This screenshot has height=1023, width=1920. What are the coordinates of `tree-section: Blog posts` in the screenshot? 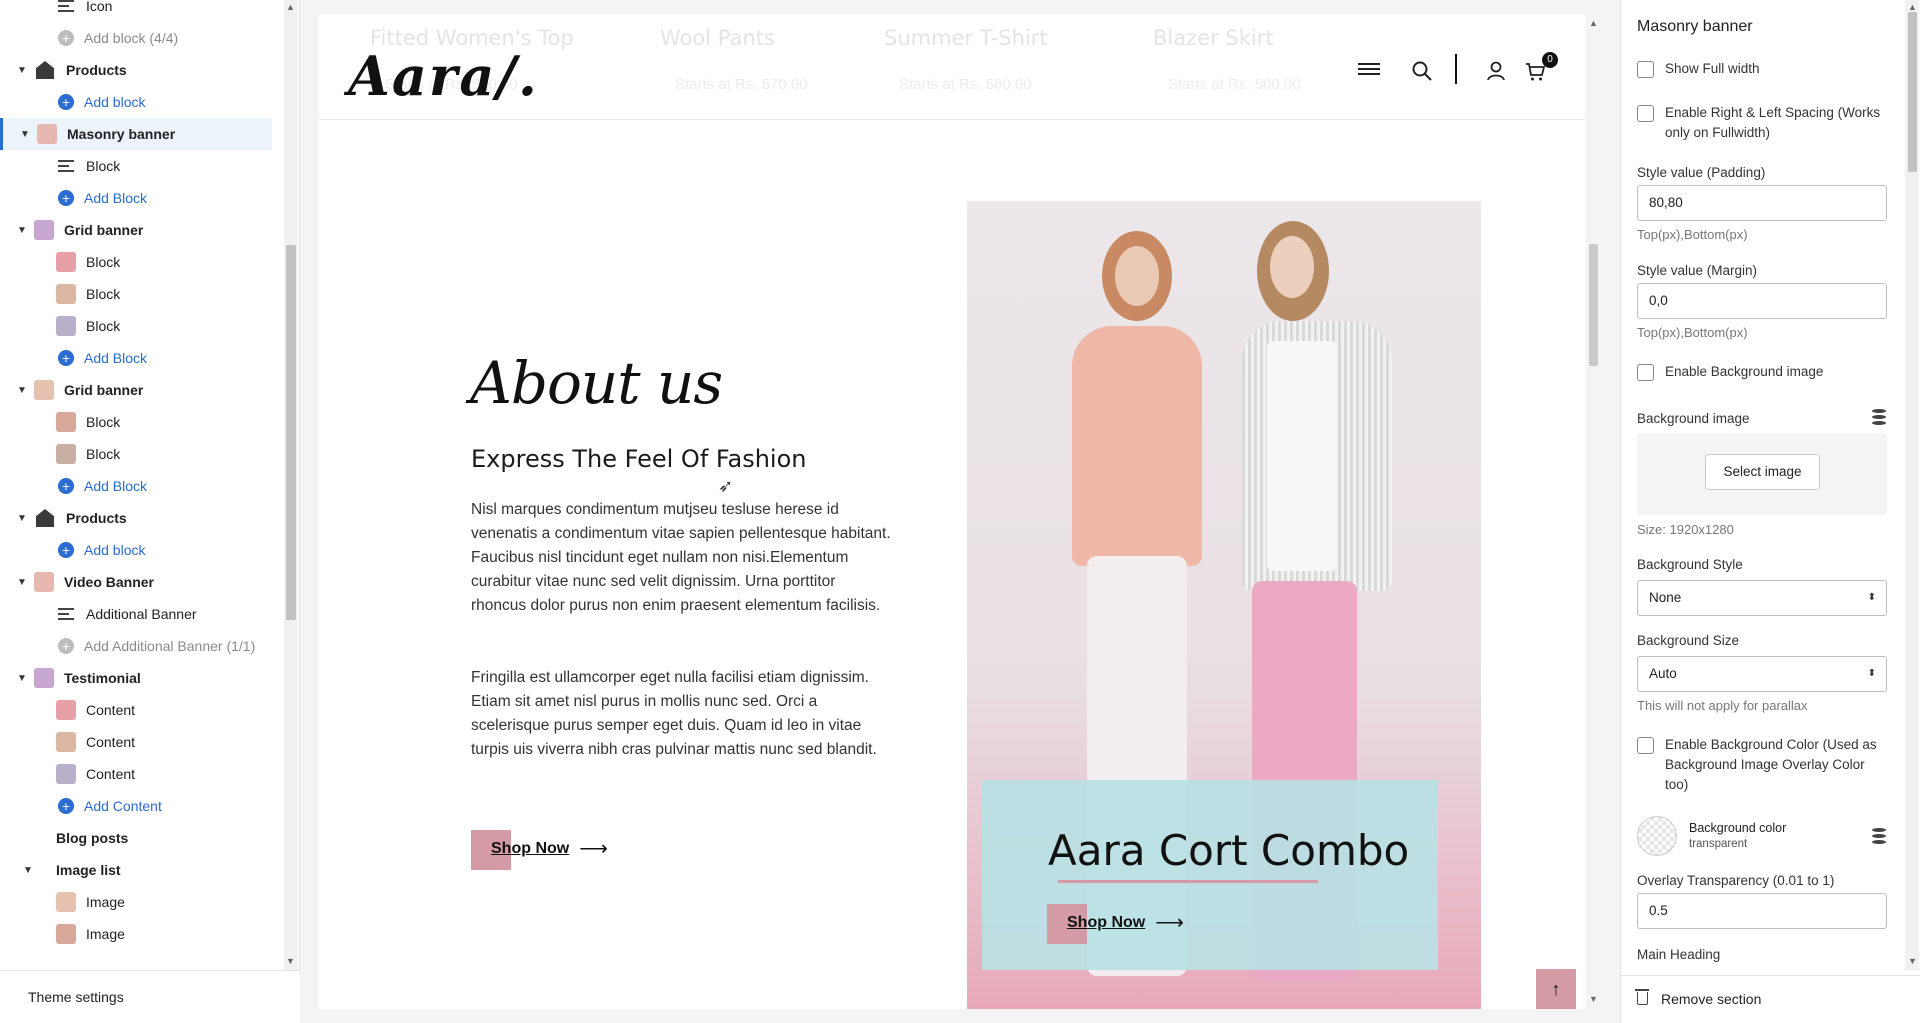 It's located at (136, 838).